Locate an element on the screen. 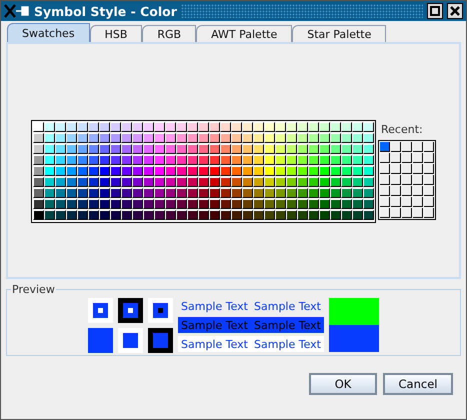 This screenshot has width=467, height=420. tab: RGB is located at coordinates (169, 33).